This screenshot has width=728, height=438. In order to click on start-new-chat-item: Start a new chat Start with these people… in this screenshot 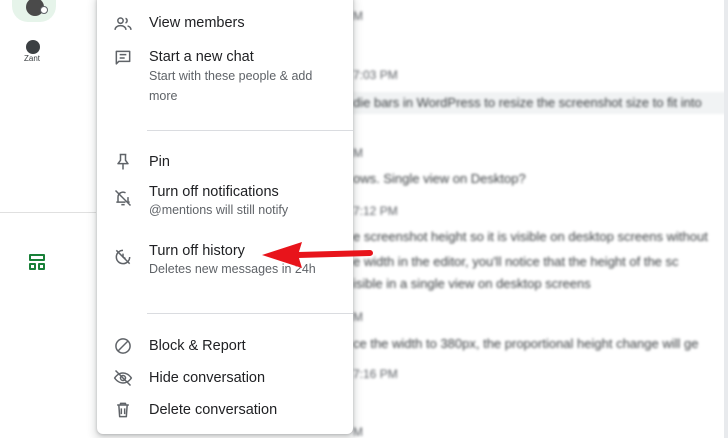, I will do `click(225, 76)`.